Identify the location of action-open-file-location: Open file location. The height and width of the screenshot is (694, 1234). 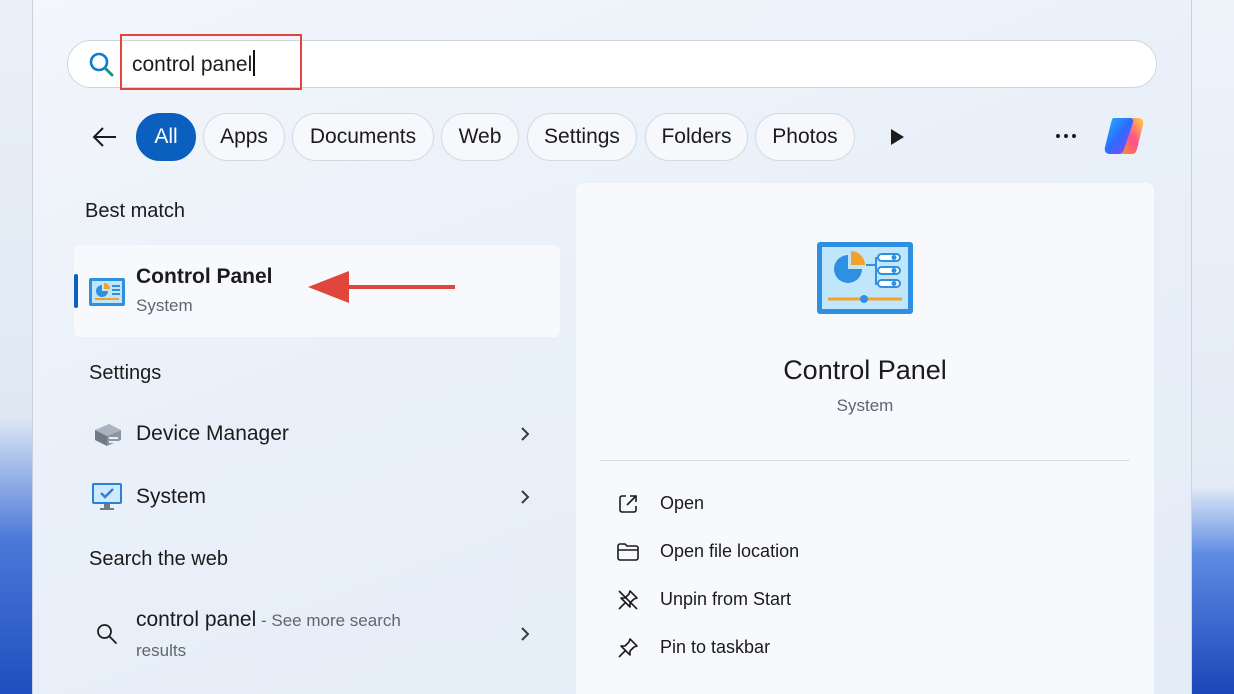
(729, 551).